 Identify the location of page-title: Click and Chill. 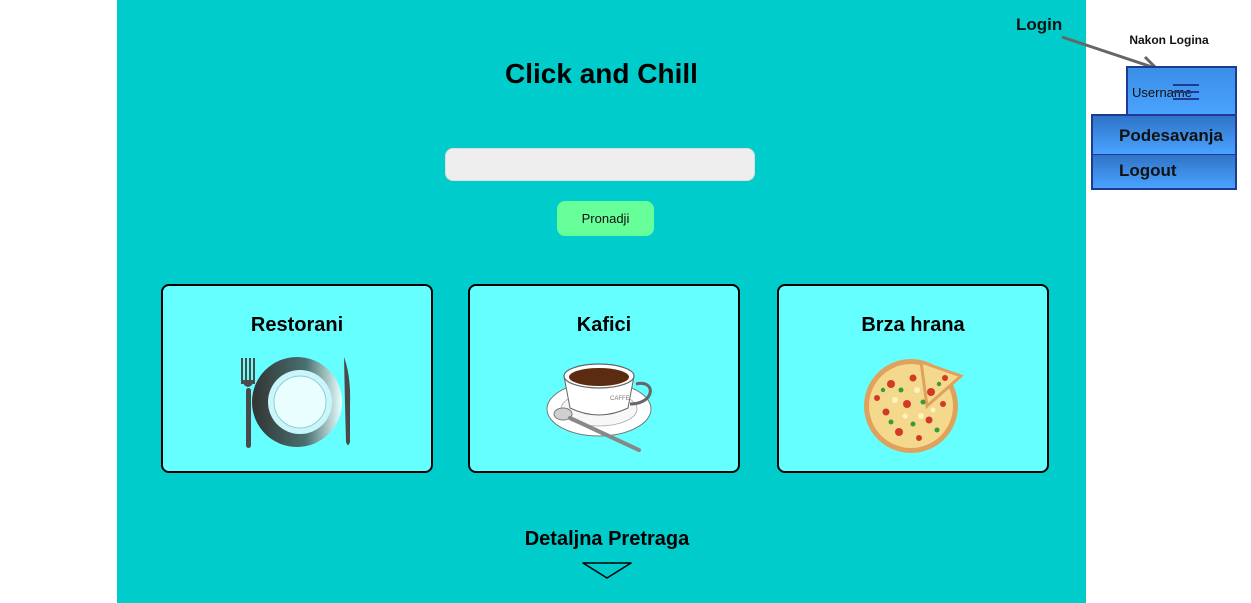
(601, 73).